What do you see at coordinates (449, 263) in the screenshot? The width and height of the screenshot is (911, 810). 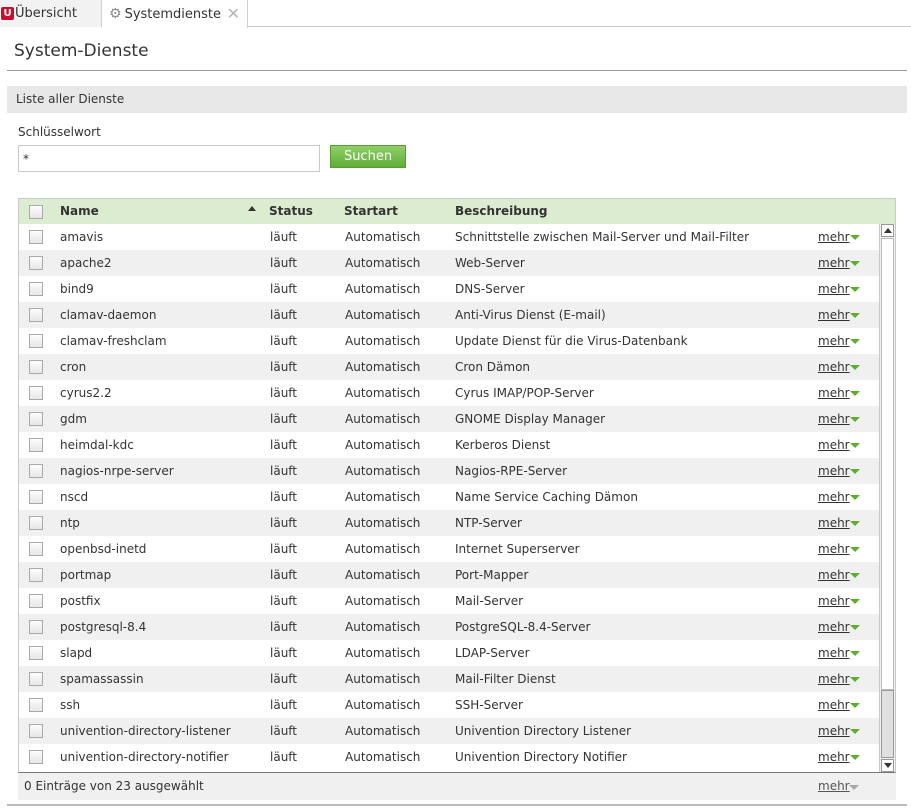 I see `table-row: apache2 läuft Automatisch Web-Server mehr` at bounding box center [449, 263].